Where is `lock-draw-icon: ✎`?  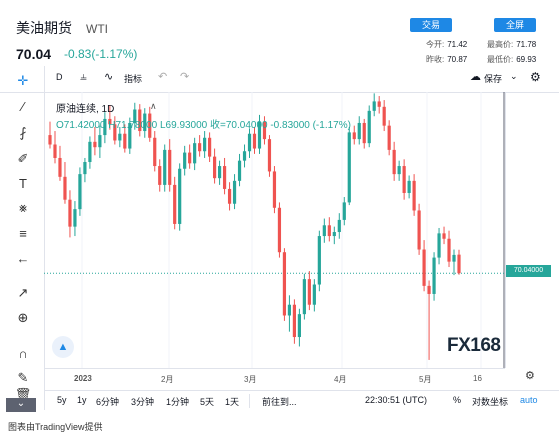
lock-draw-icon: ✎ is located at coordinates (23, 378).